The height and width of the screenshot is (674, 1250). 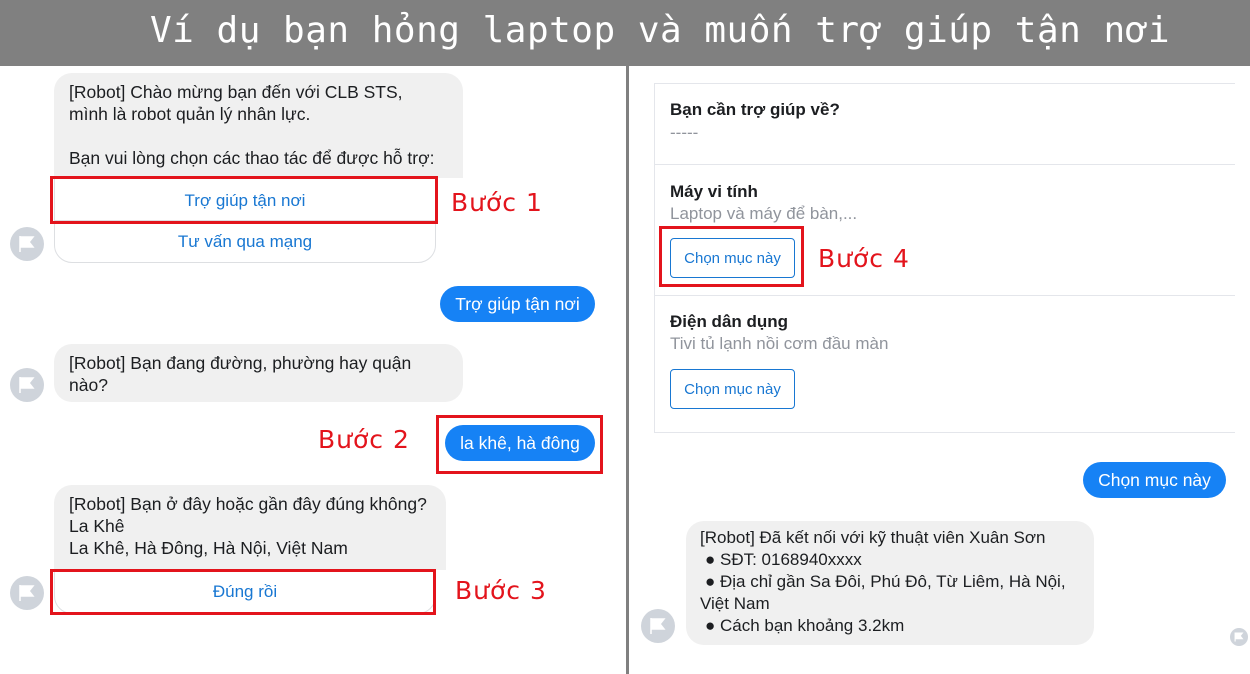 What do you see at coordinates (519, 444) in the screenshot?
I see `step2-highlight` at bounding box center [519, 444].